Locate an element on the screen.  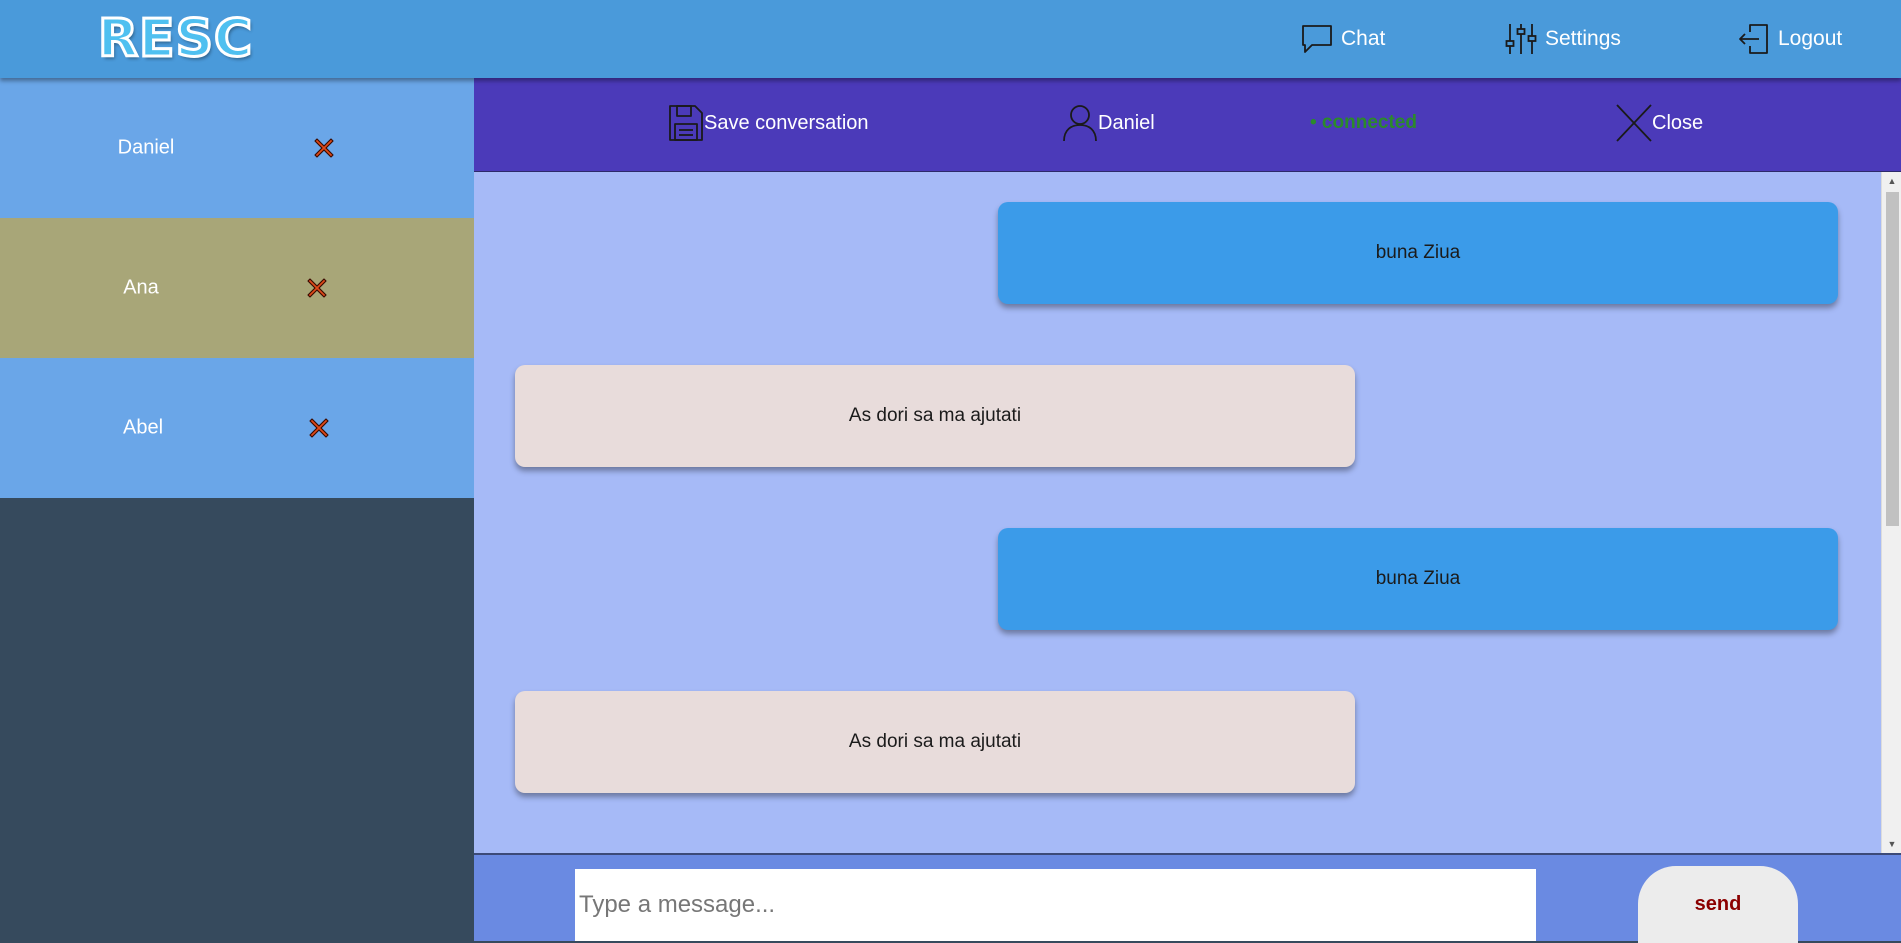
message-composer: send is located at coordinates (1187, 898).